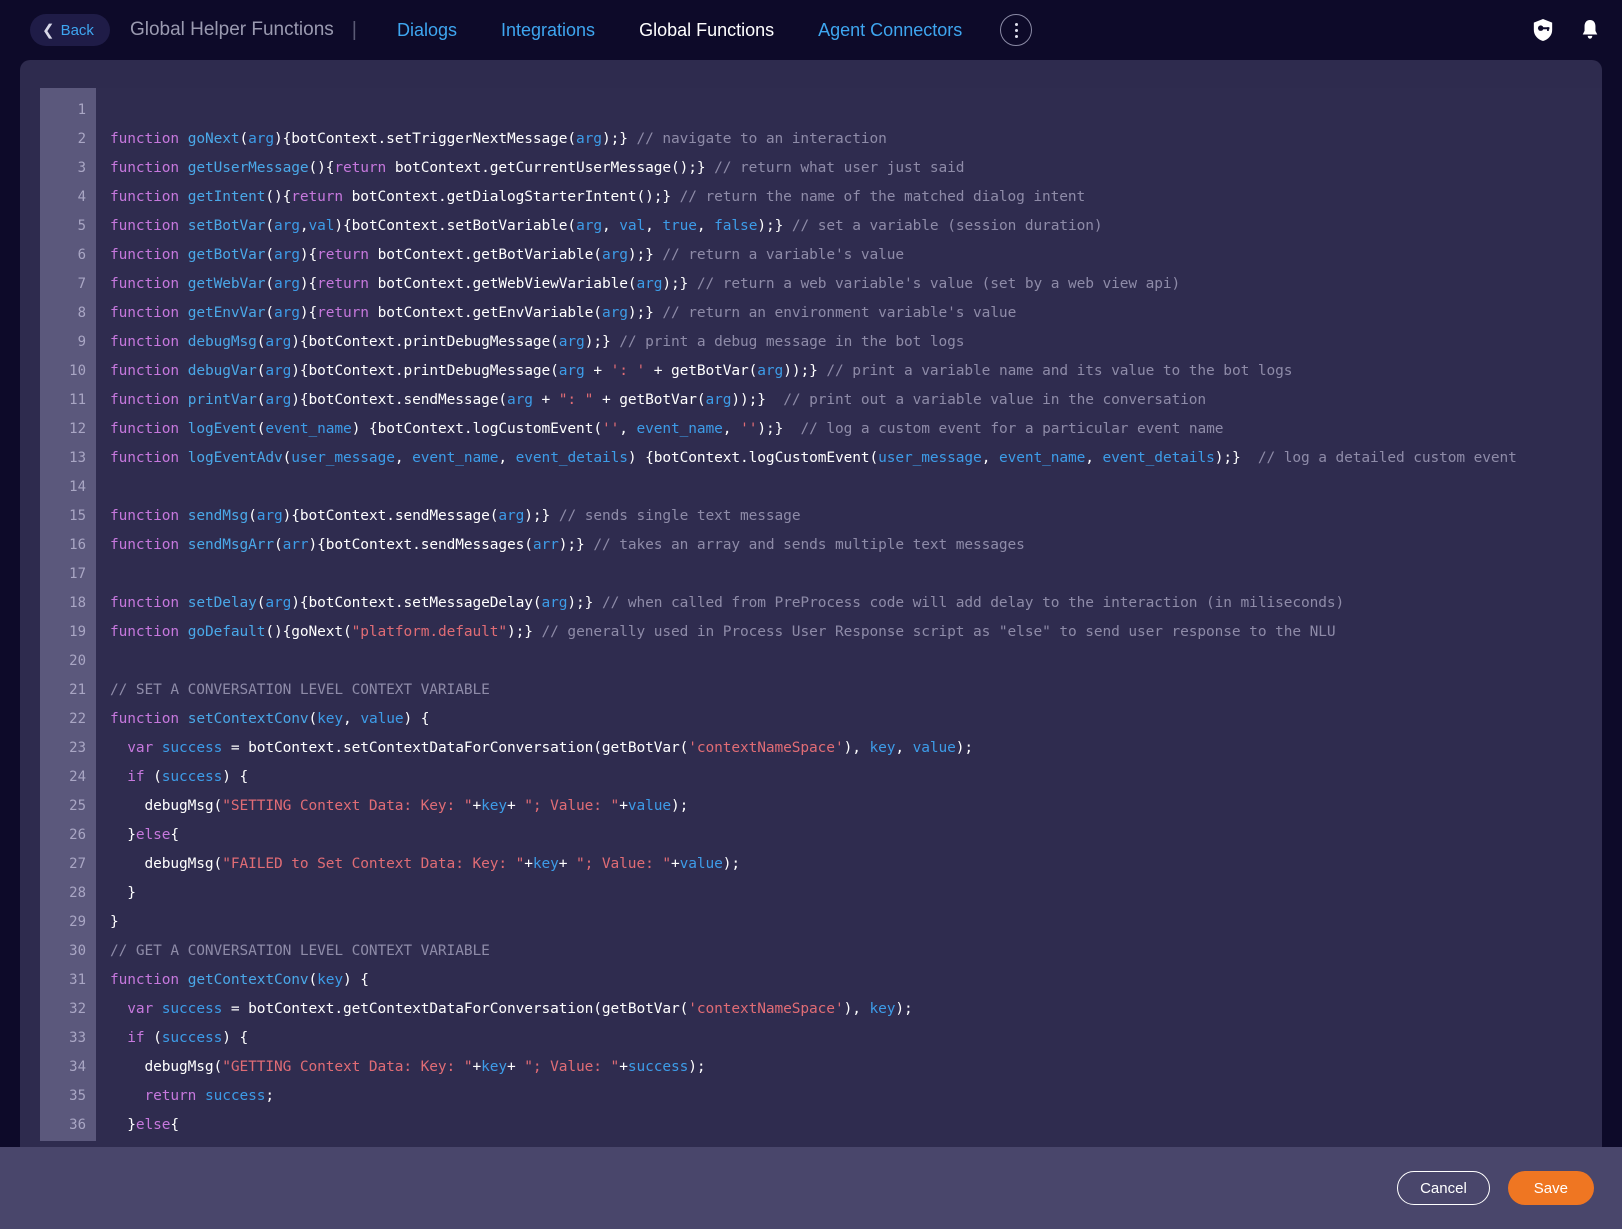 The image size is (1622, 1229). Describe the element at coordinates (706, 30) in the screenshot. I see `tab-global-functions: Global Functions` at that location.